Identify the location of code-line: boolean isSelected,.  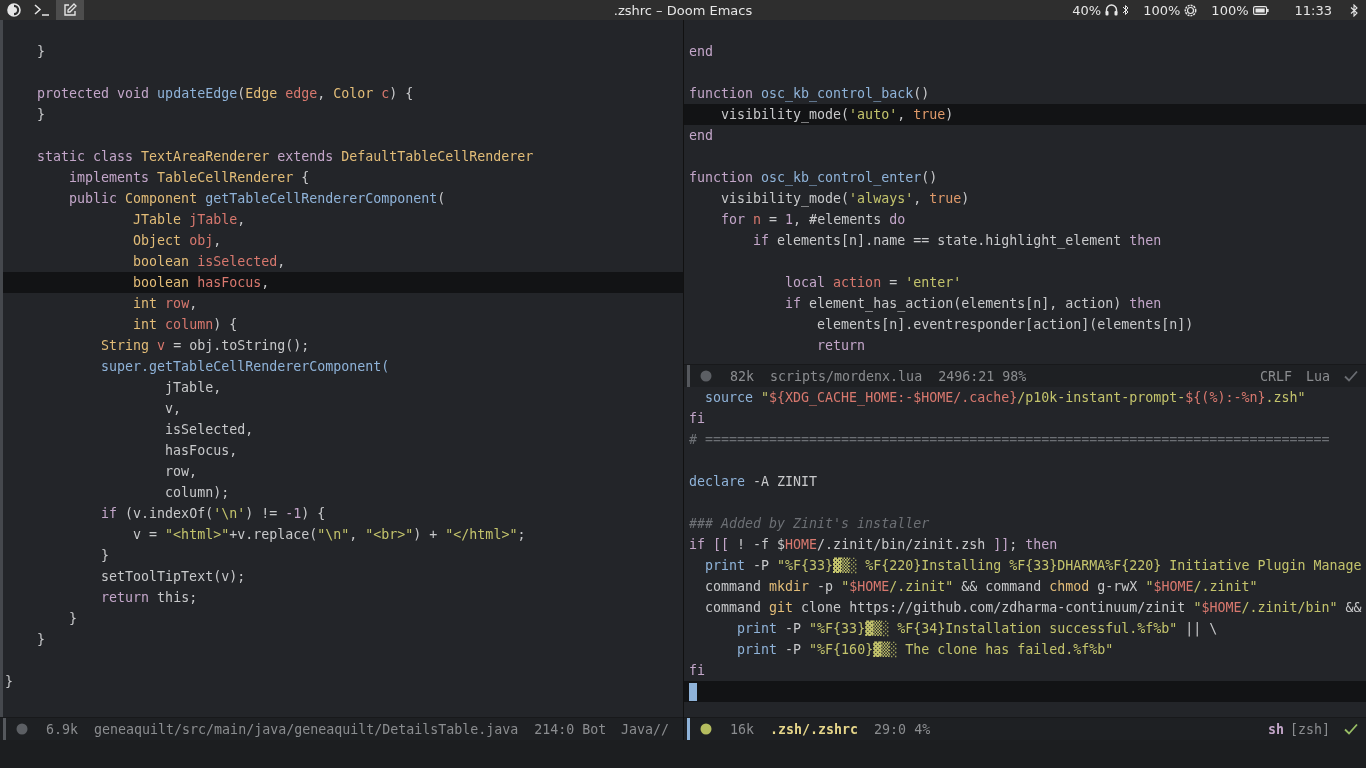
(209, 262).